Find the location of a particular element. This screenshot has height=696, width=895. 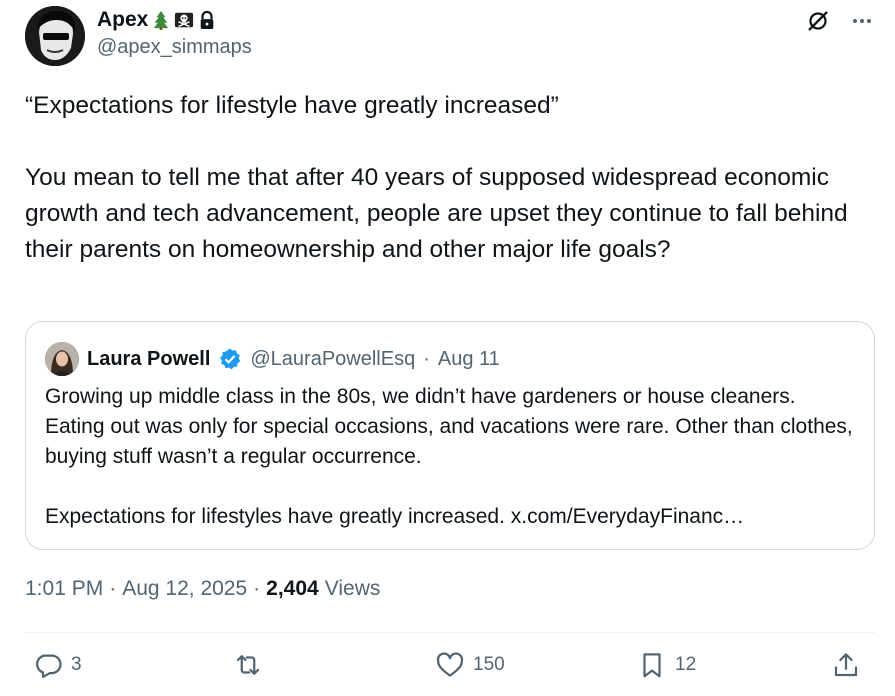

action-bar: 3 150 12 is located at coordinates (447, 670).